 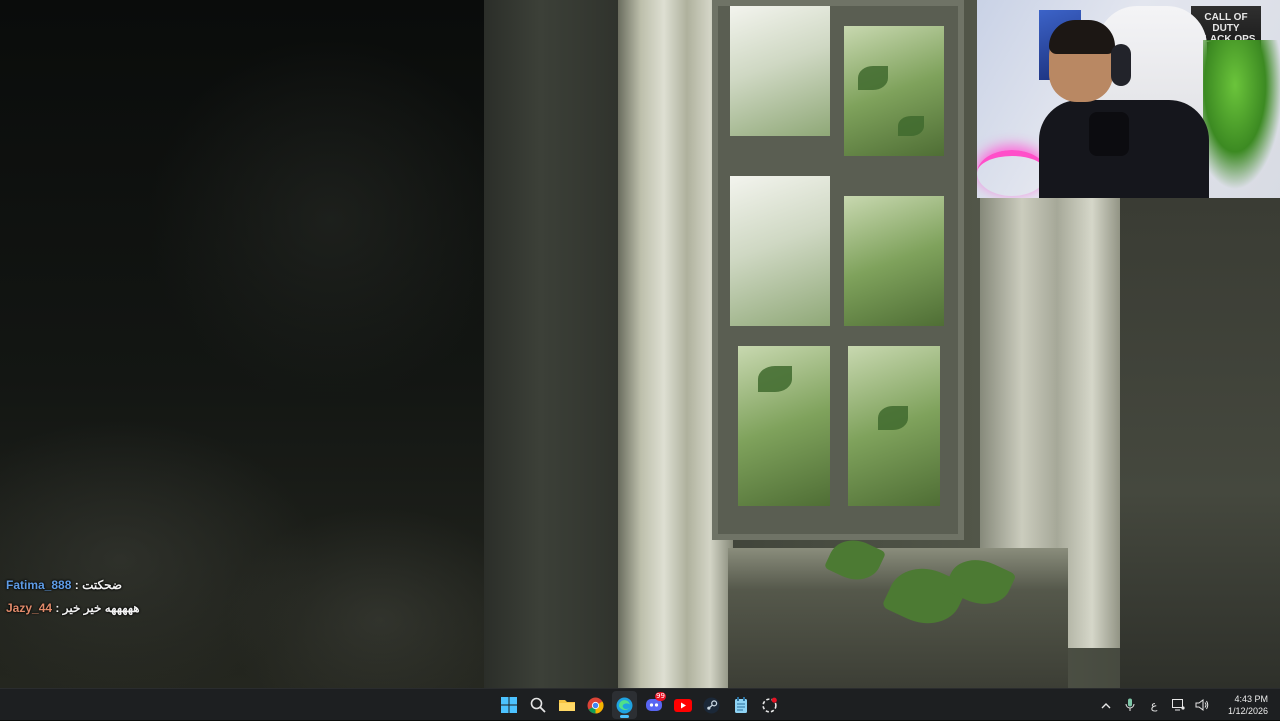 I want to click on chrome-icon, so click(x=595, y=705).